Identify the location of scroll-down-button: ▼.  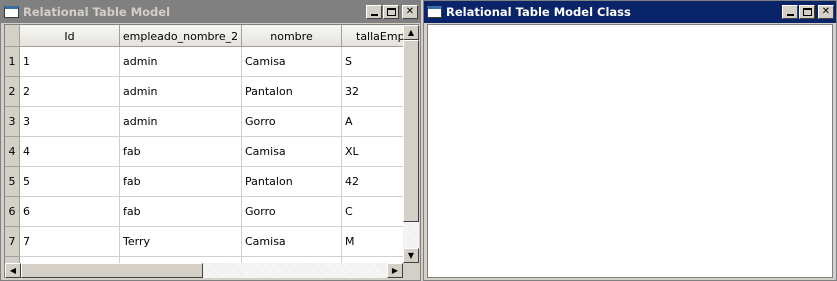
(411, 255).